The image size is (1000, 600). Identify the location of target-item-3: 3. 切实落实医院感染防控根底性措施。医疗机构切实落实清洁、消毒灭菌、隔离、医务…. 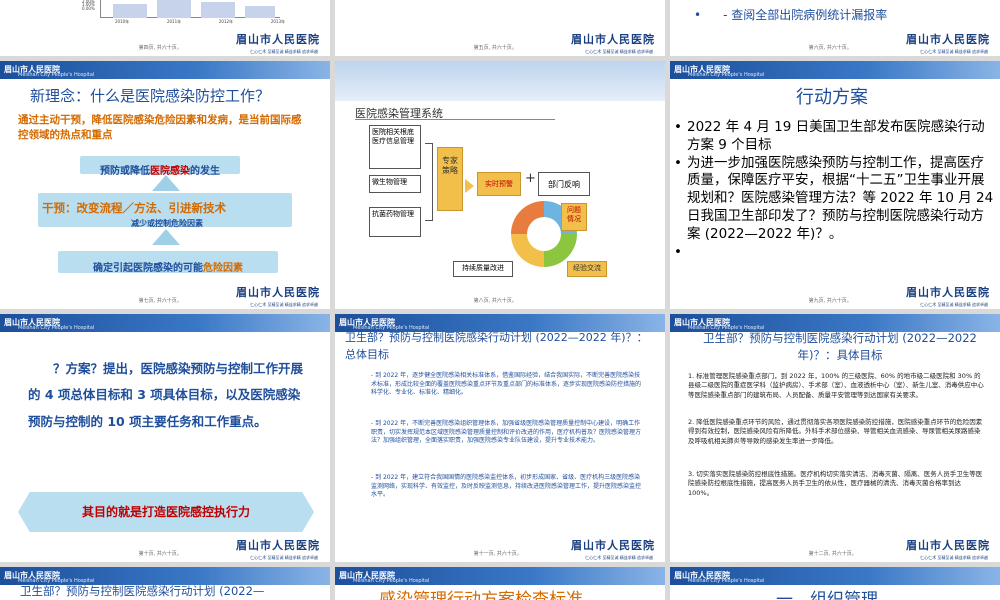
(835, 483).